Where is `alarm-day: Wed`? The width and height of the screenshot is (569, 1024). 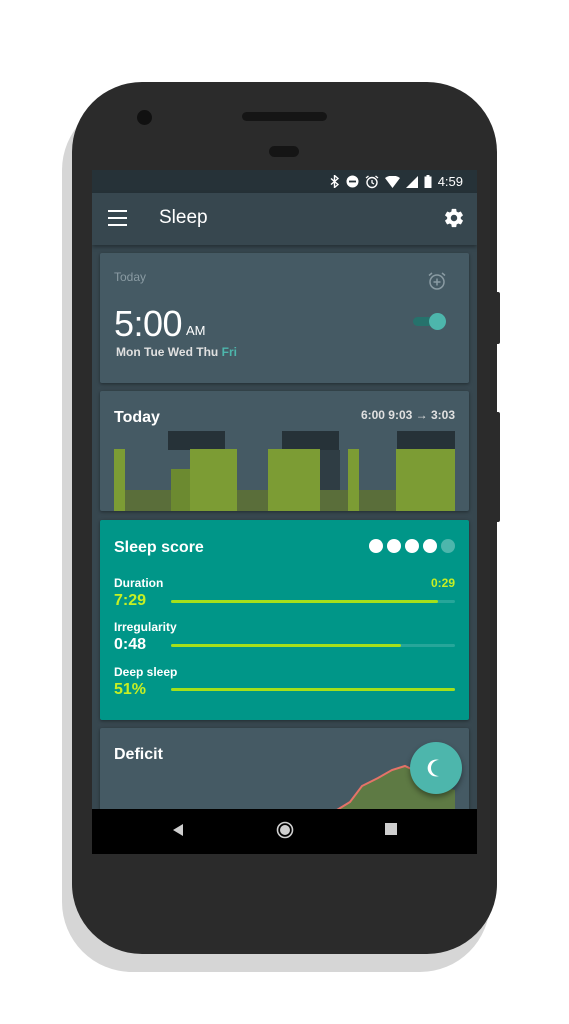
alarm-day: Wed is located at coordinates (180, 352).